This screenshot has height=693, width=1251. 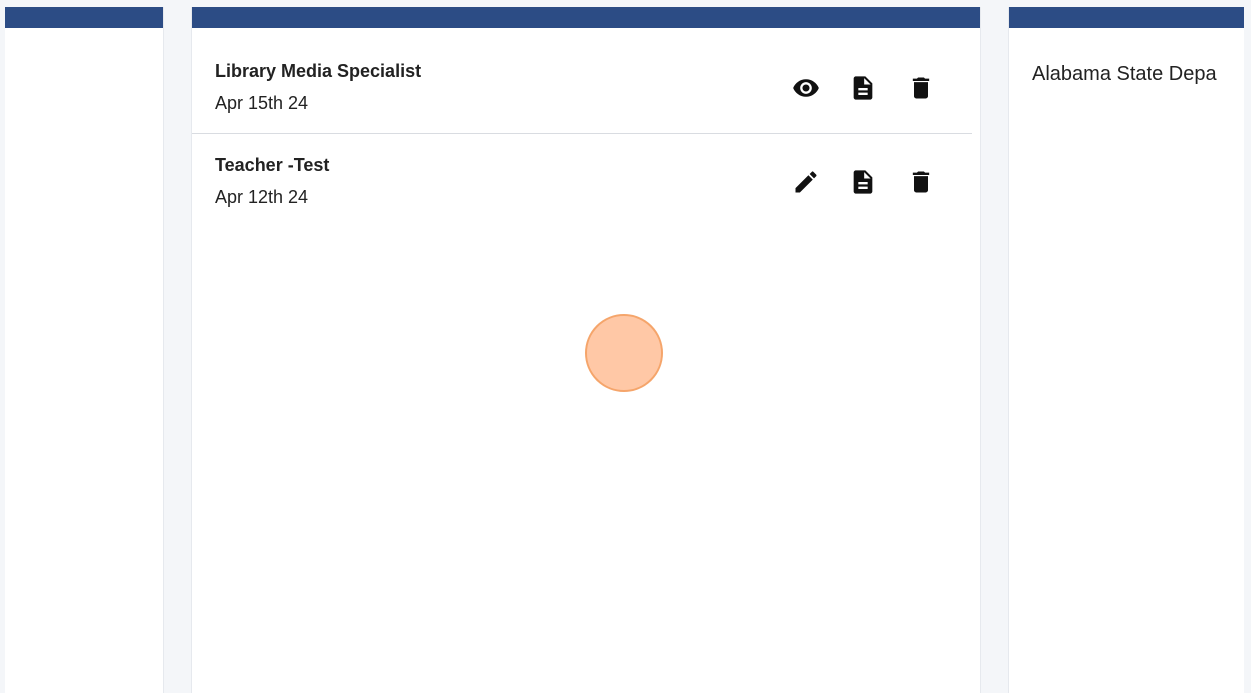 I want to click on edit-button, so click(x=806, y=182).